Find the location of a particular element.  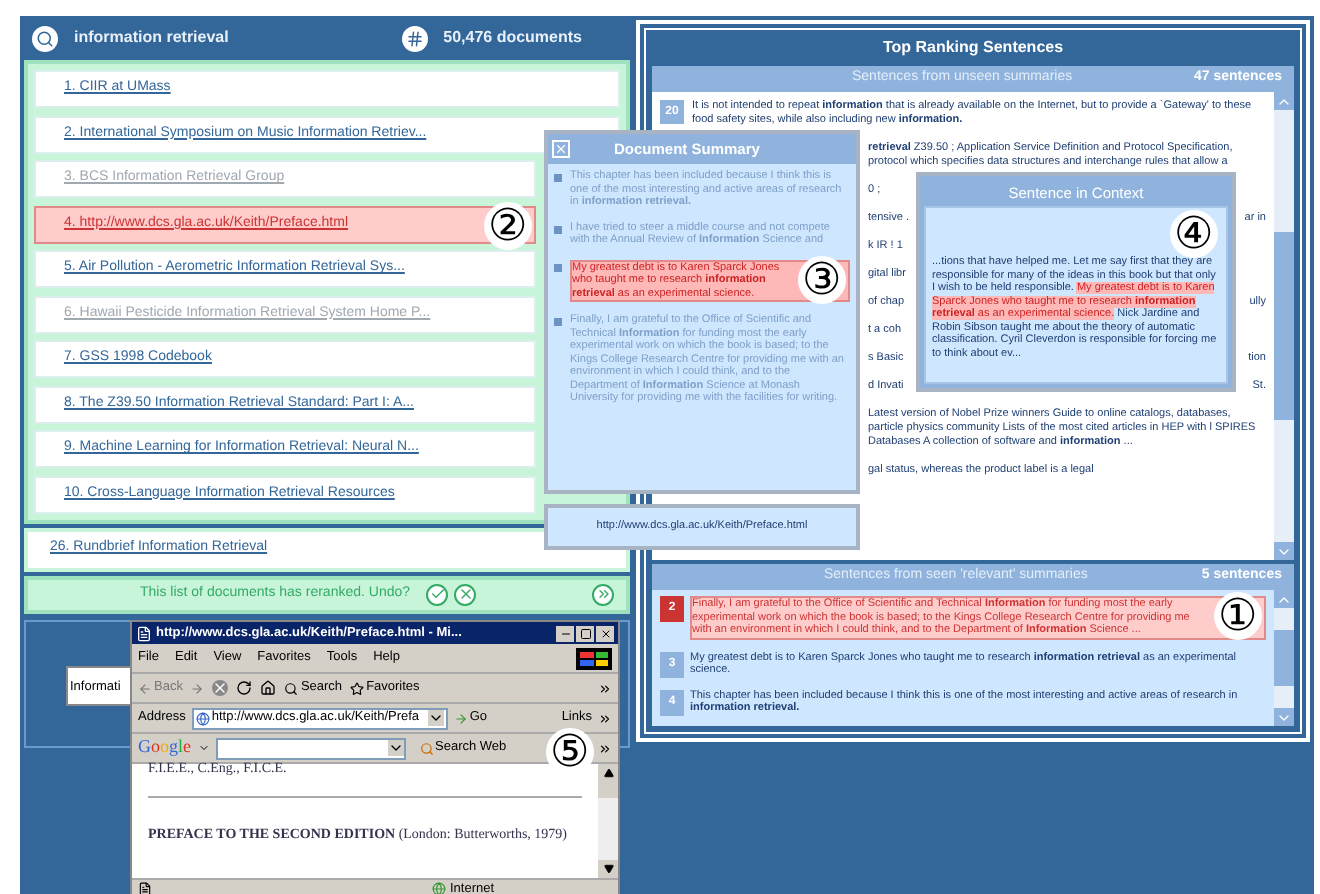

windows-logo-icon is located at coordinates (594, 658).